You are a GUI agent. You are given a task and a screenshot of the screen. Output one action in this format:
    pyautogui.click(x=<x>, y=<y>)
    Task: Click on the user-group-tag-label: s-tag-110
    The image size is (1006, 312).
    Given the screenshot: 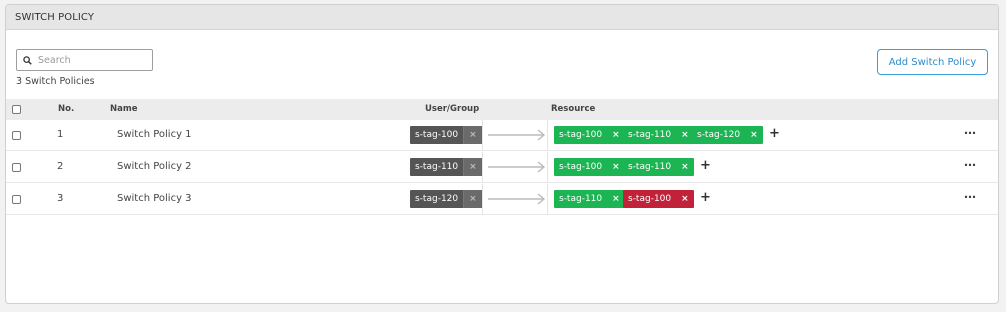 What is the action you would take?
    pyautogui.click(x=437, y=167)
    